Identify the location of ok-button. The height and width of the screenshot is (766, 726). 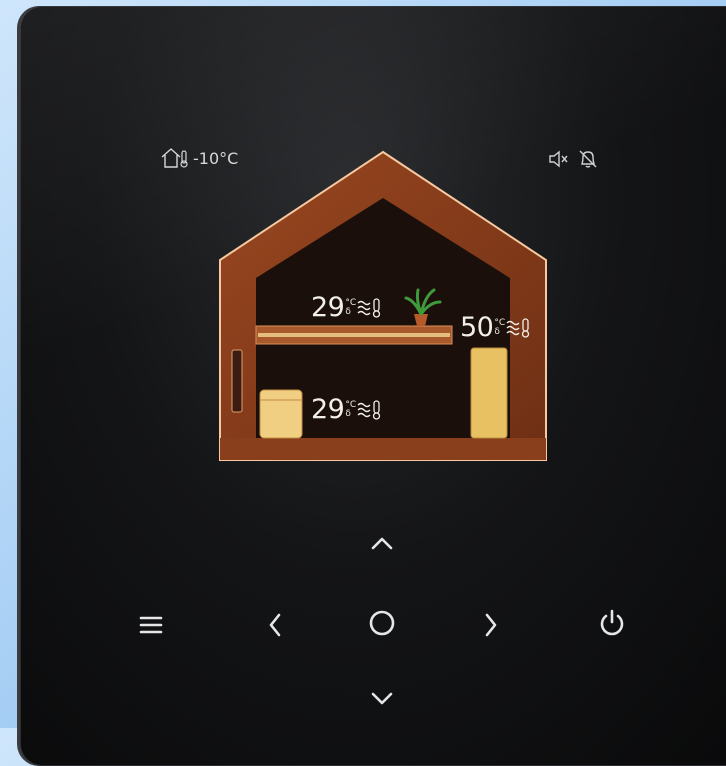
(382, 623).